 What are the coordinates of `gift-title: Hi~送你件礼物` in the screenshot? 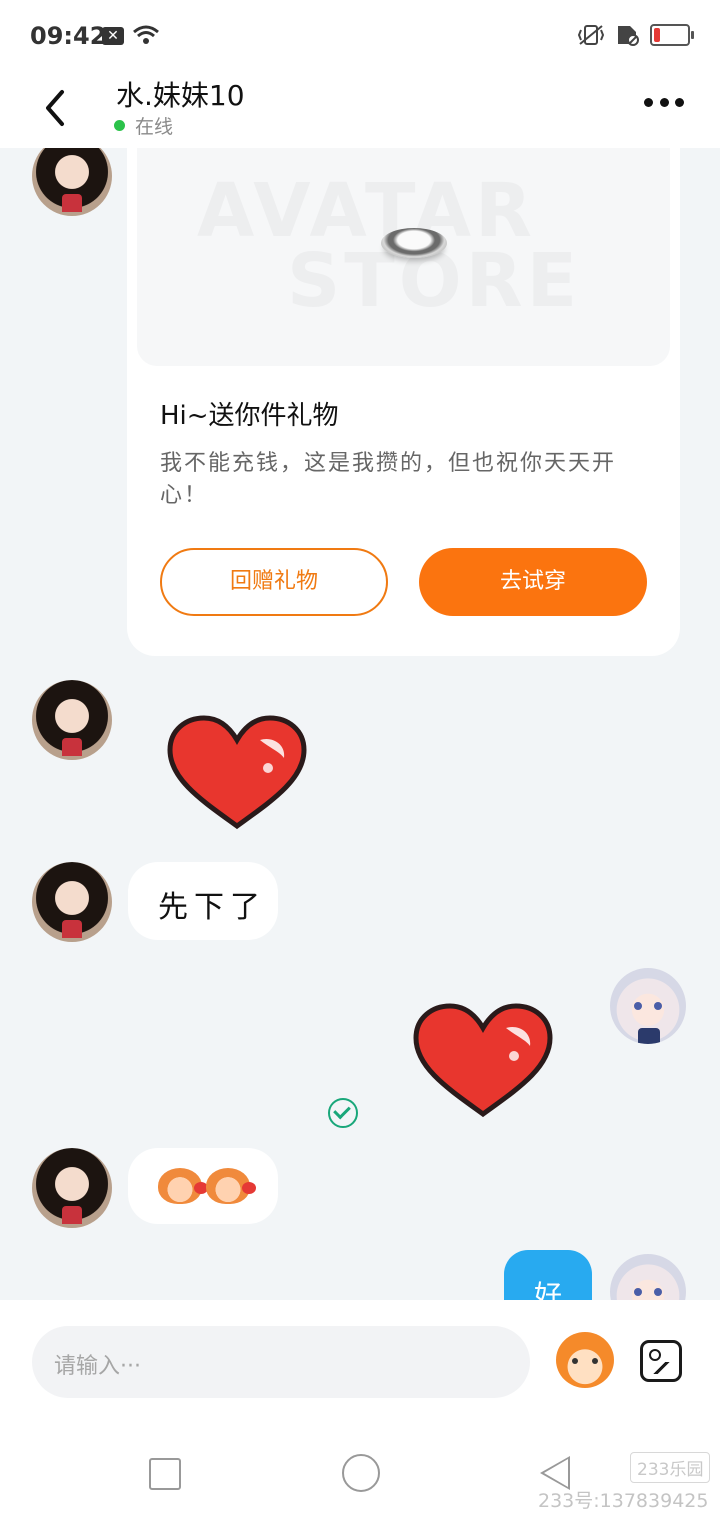 It's located at (249, 416).